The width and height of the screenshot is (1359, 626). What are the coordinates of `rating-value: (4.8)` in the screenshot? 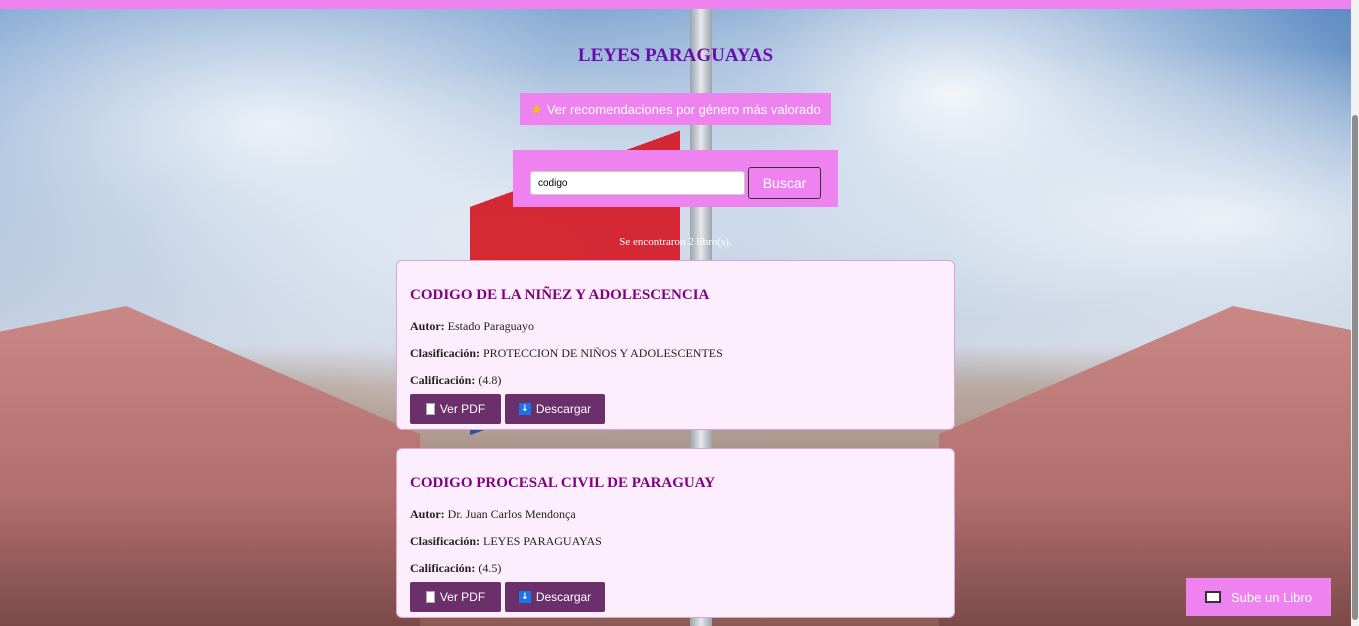 It's located at (490, 380).